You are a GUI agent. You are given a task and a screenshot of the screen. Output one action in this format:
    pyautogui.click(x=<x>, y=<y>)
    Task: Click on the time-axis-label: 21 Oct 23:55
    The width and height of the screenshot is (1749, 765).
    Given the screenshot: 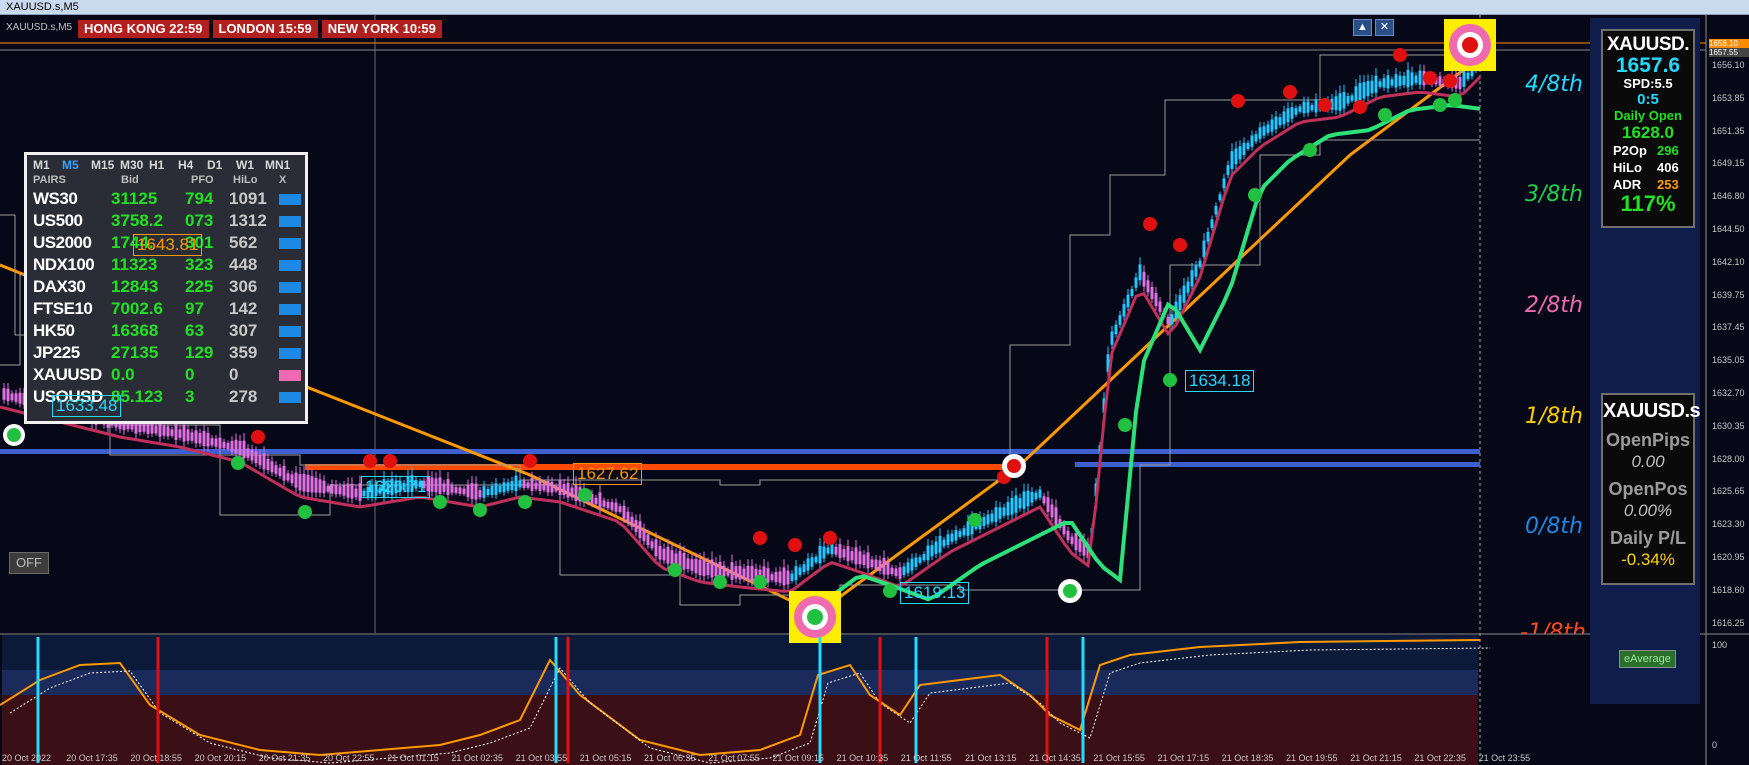 What is the action you would take?
    pyautogui.click(x=1504, y=758)
    